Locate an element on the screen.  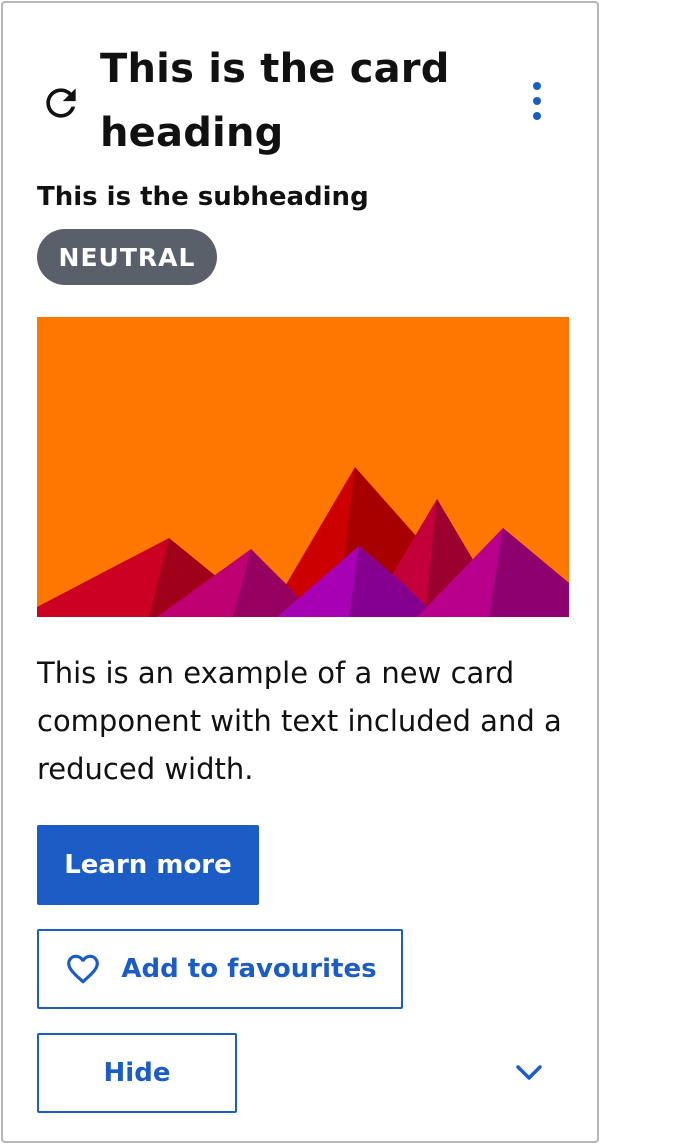
status-badge: NEUTRAL is located at coordinates (127, 257).